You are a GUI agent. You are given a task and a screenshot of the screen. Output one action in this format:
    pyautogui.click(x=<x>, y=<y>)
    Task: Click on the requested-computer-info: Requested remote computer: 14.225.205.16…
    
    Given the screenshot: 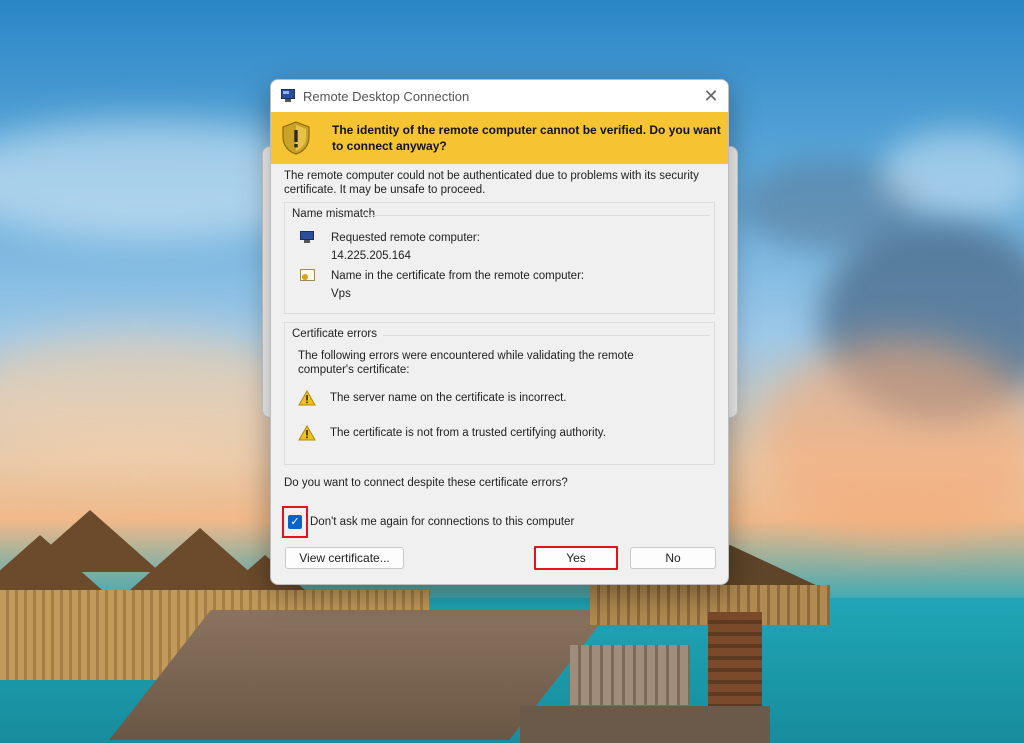 What is the action you would take?
    pyautogui.click(x=405, y=247)
    